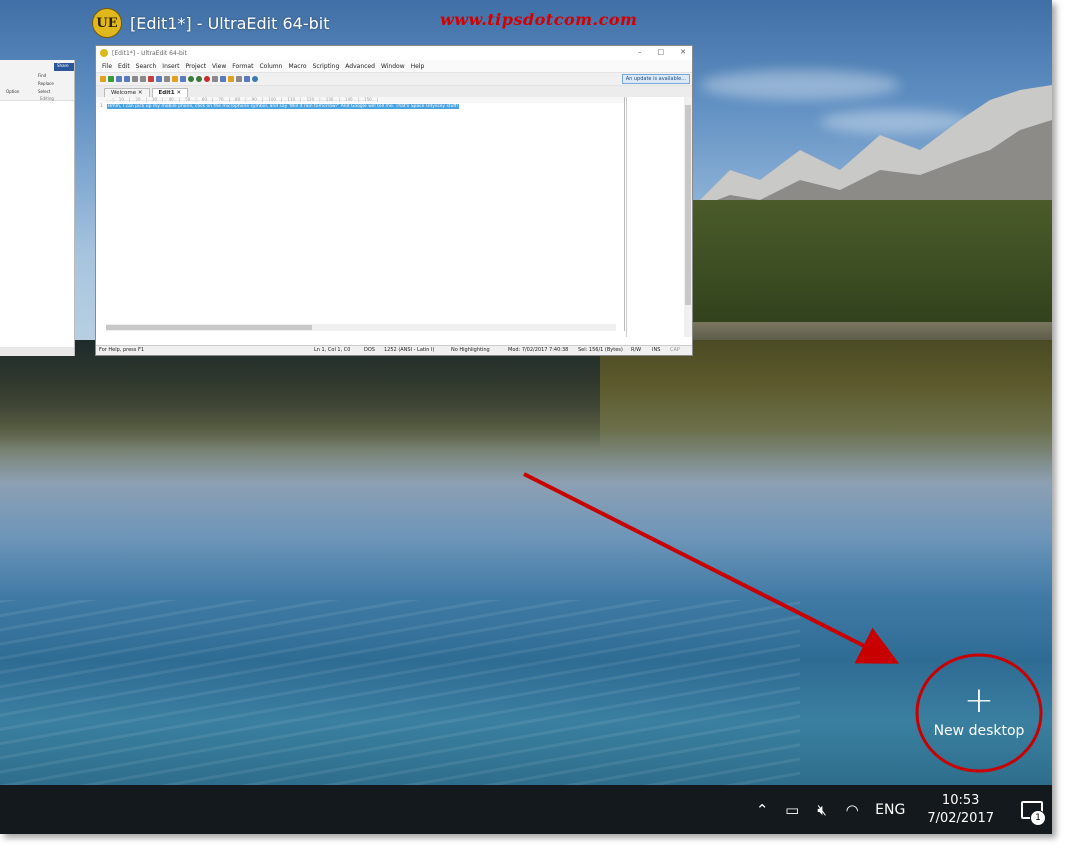 The image size is (1066, 848). I want to click on menu-view: View, so click(219, 66).